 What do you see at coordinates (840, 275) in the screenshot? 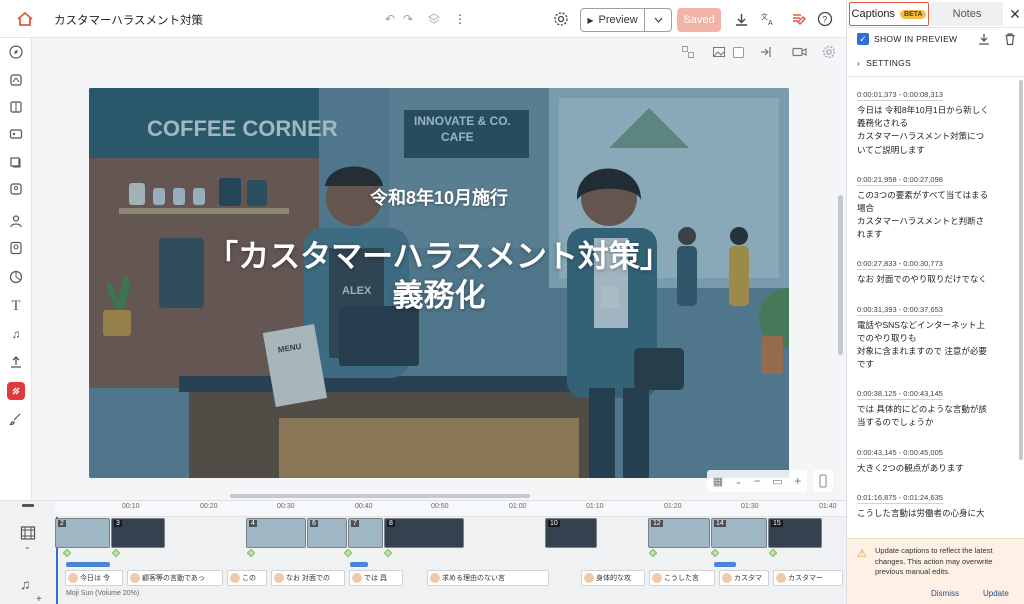
I see `canvas-vertical-scrollbar` at bounding box center [840, 275].